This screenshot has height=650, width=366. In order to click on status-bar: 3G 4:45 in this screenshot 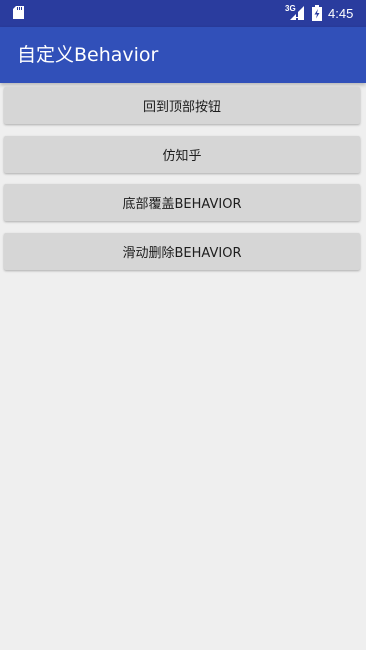, I will do `click(183, 13)`.